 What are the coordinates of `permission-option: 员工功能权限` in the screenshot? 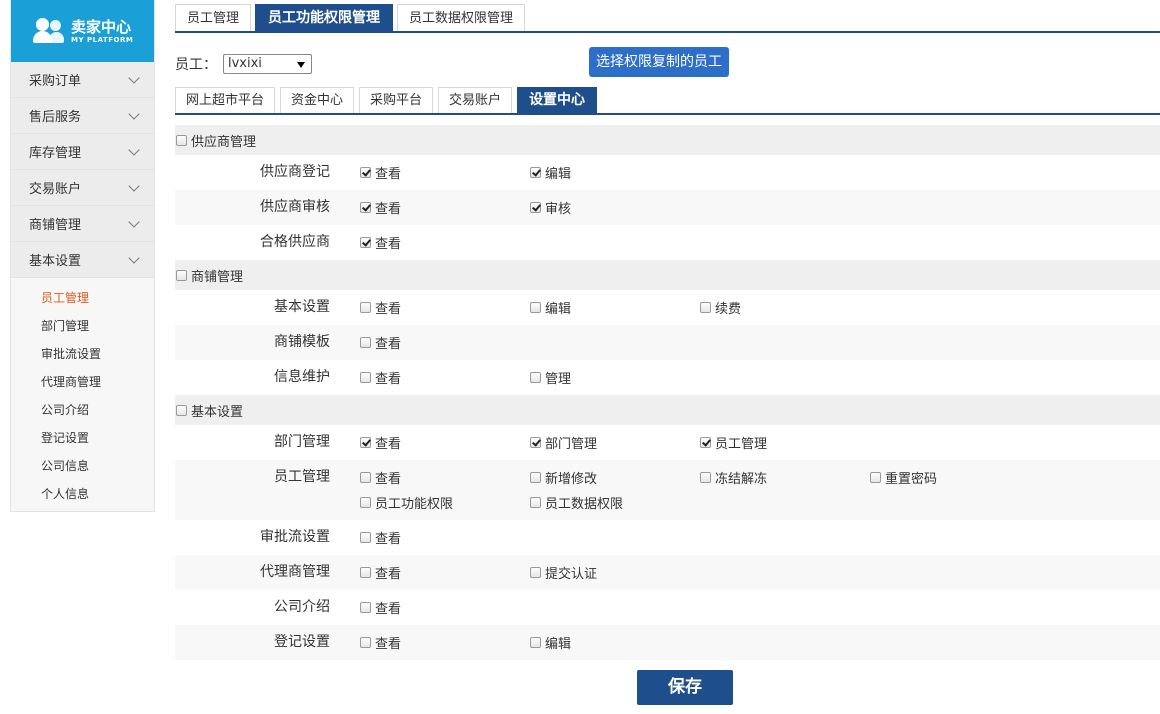 It's located at (445, 502).